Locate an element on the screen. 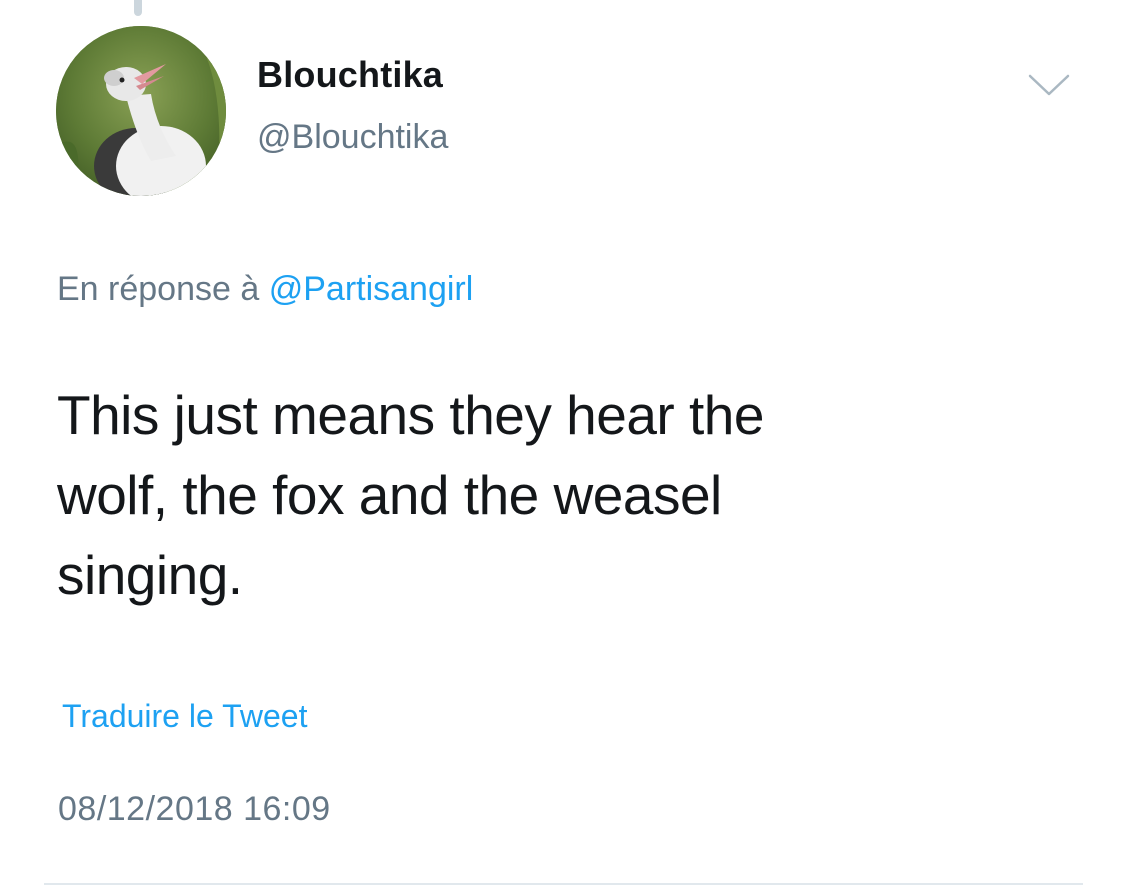  thread-connector-line is located at coordinates (138, 8).